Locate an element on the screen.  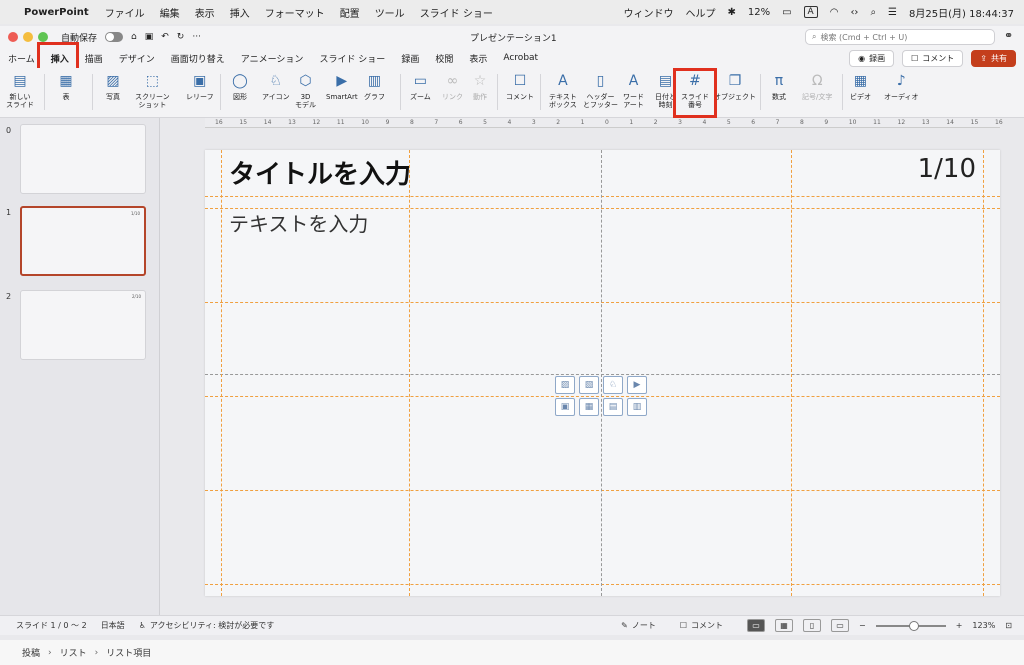
input-mode-icon: A is located at coordinates (810, 12).